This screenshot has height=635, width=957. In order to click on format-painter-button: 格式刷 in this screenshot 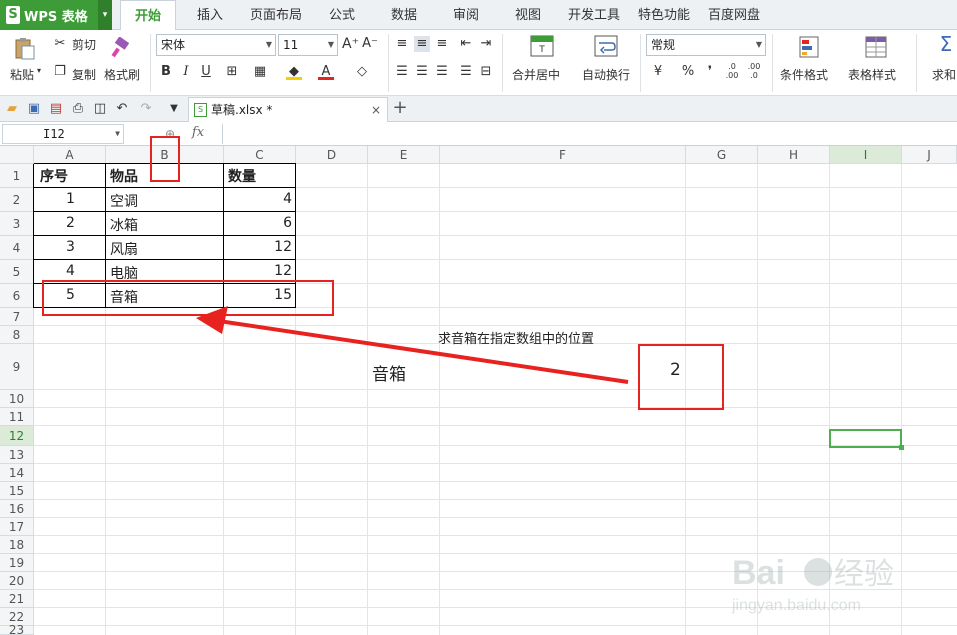, I will do `click(122, 74)`.